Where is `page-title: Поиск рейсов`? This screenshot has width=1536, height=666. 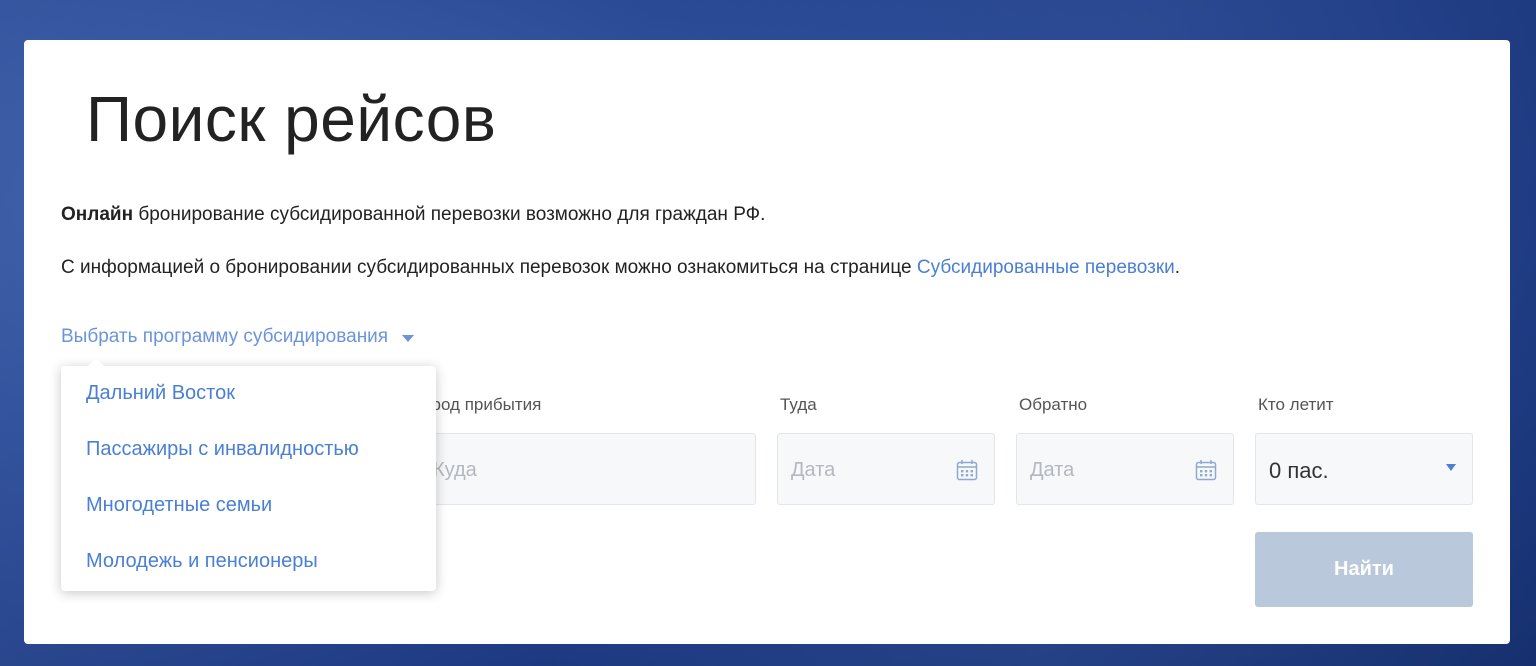
page-title: Поиск рейсов is located at coordinates (291, 119).